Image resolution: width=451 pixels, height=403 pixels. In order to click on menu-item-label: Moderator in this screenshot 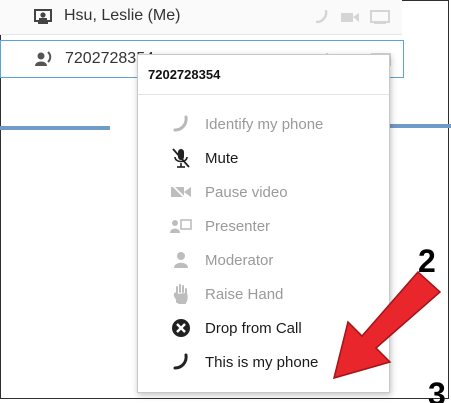, I will do `click(239, 260)`.